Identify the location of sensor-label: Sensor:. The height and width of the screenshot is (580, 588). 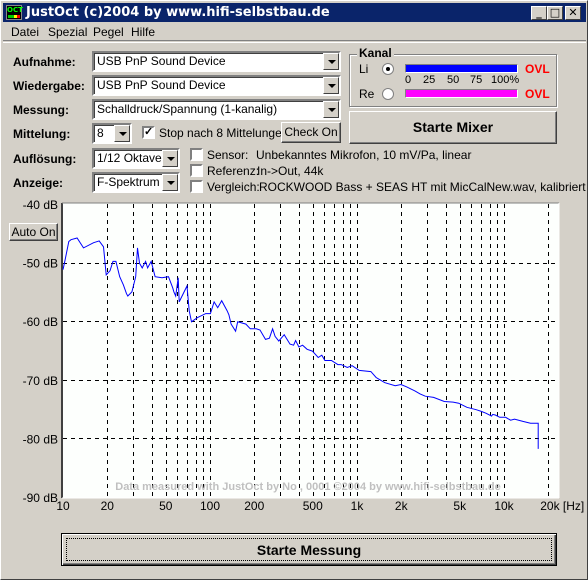
(228, 155).